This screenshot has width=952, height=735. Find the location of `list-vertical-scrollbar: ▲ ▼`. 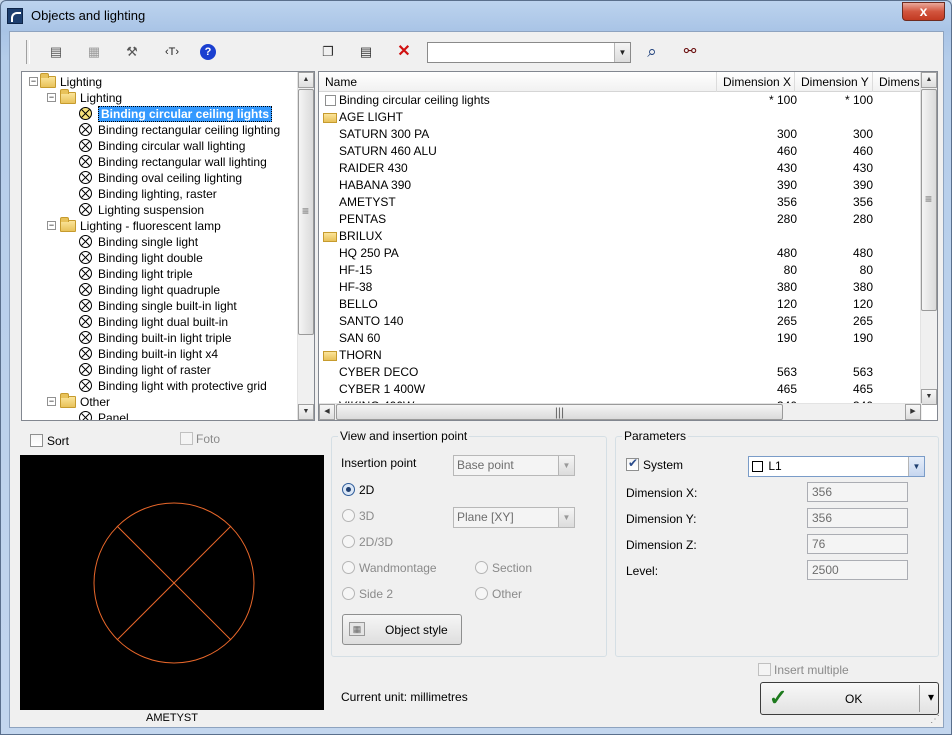

list-vertical-scrollbar: ▲ ▼ is located at coordinates (928, 238).